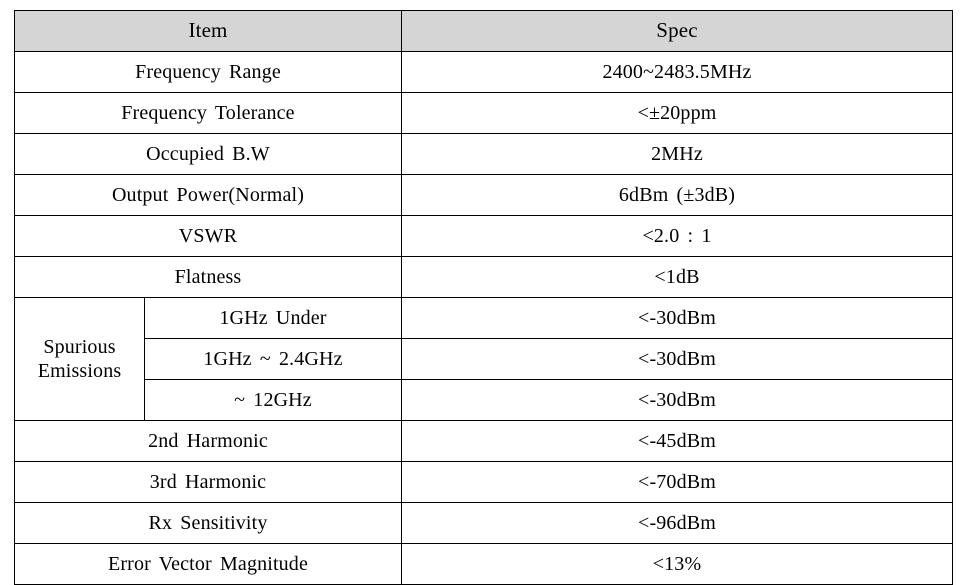 The image size is (966, 585). I want to click on item-label: Output Power(Normal), so click(208, 195).